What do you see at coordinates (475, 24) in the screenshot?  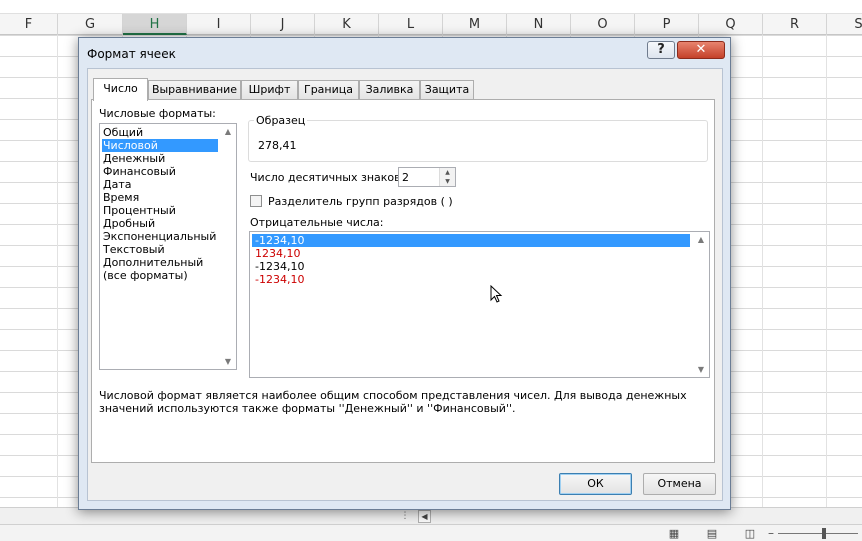 I see `column-header-m: M` at bounding box center [475, 24].